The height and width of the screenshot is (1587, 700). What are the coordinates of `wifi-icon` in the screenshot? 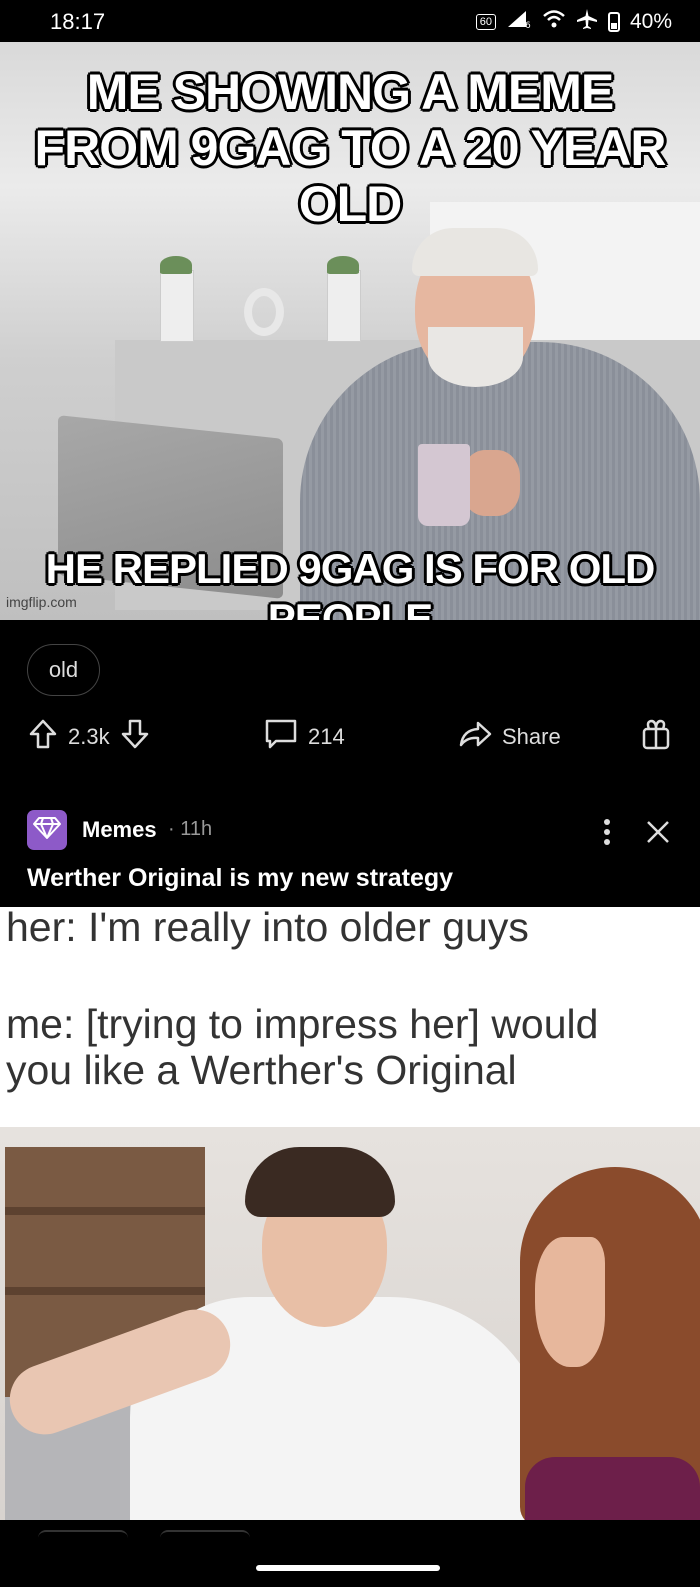 It's located at (554, 22).